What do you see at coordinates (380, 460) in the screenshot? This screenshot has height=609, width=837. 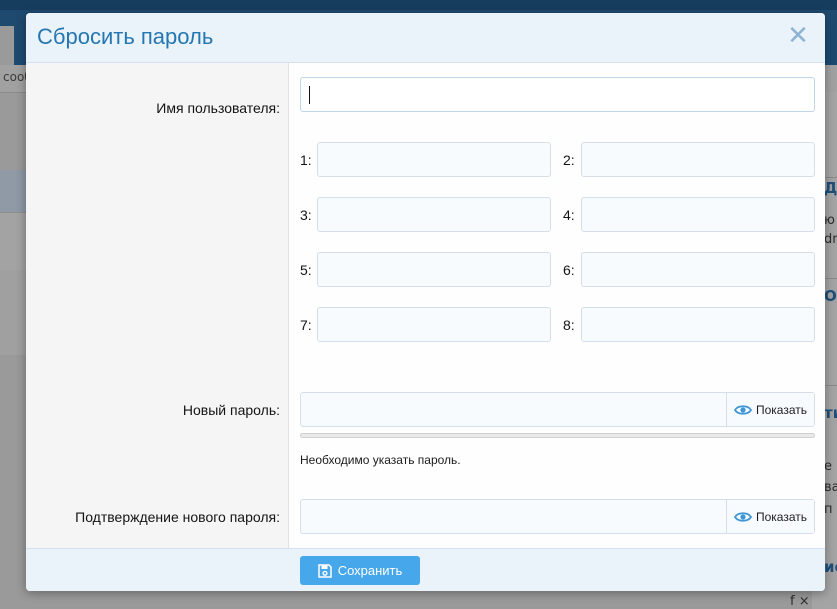 I see `password-hint: Необходимо указать пароль.` at bounding box center [380, 460].